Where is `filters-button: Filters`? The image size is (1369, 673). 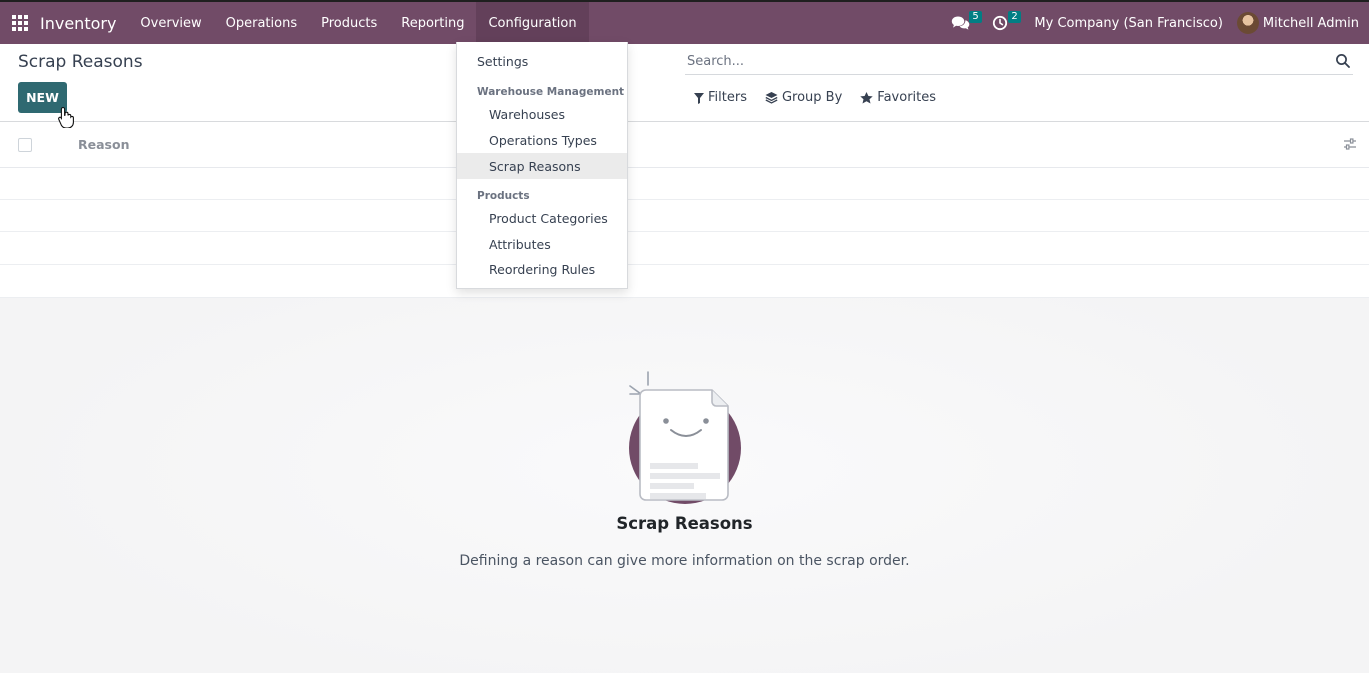
filters-button: Filters is located at coordinates (720, 97).